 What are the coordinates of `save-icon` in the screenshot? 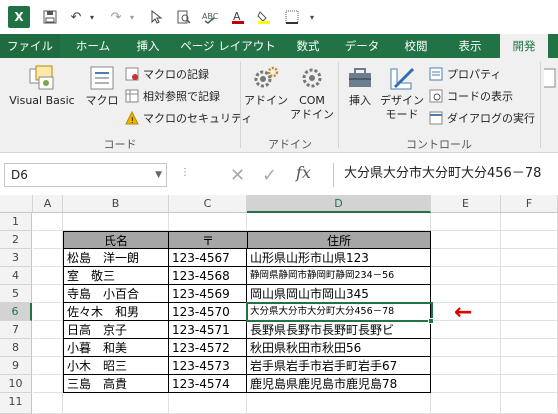 It's located at (50, 17).